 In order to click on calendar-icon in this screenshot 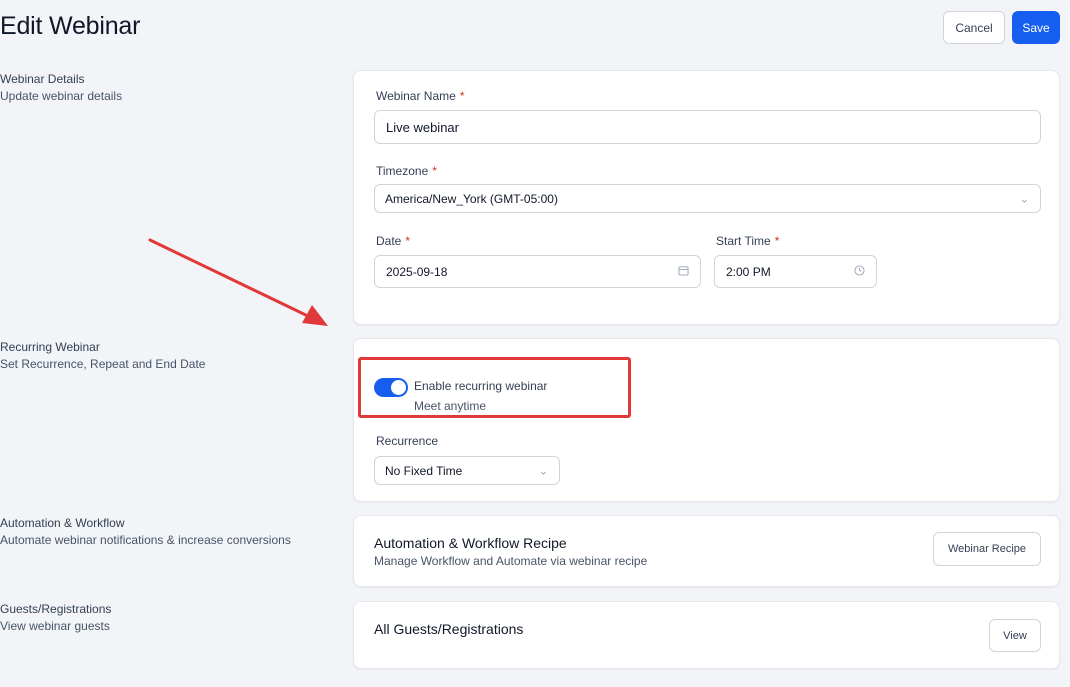, I will do `click(683, 272)`.